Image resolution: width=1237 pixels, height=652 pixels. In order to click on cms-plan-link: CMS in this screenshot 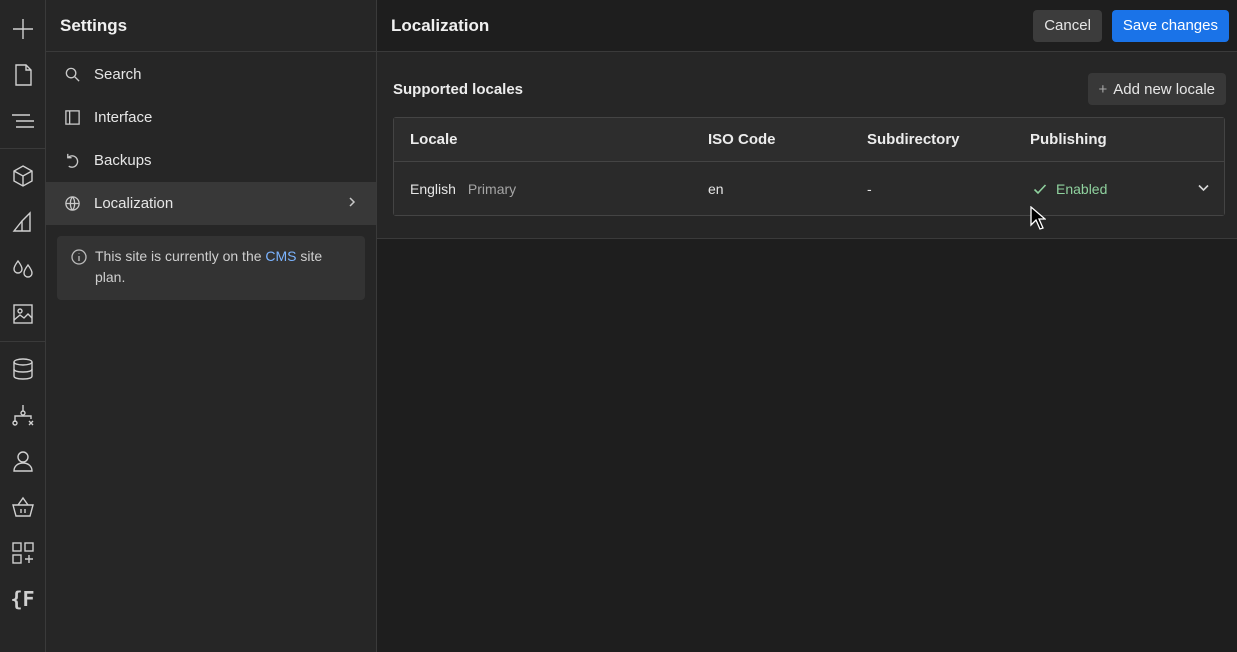, I will do `click(280, 256)`.